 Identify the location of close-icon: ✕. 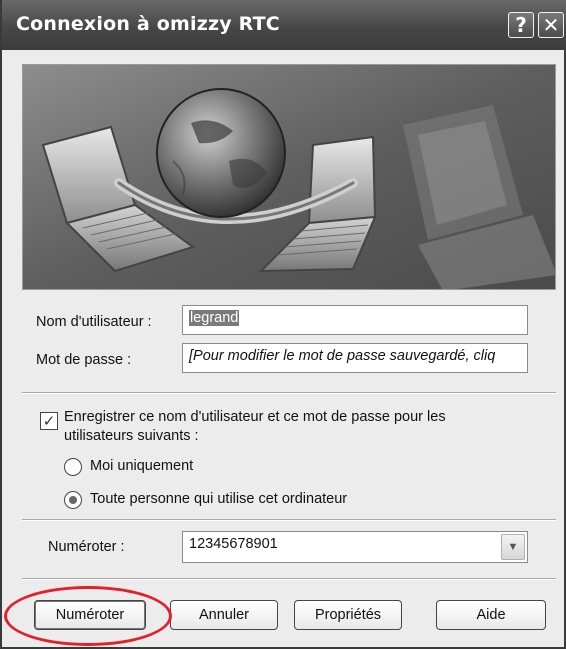
(551, 25).